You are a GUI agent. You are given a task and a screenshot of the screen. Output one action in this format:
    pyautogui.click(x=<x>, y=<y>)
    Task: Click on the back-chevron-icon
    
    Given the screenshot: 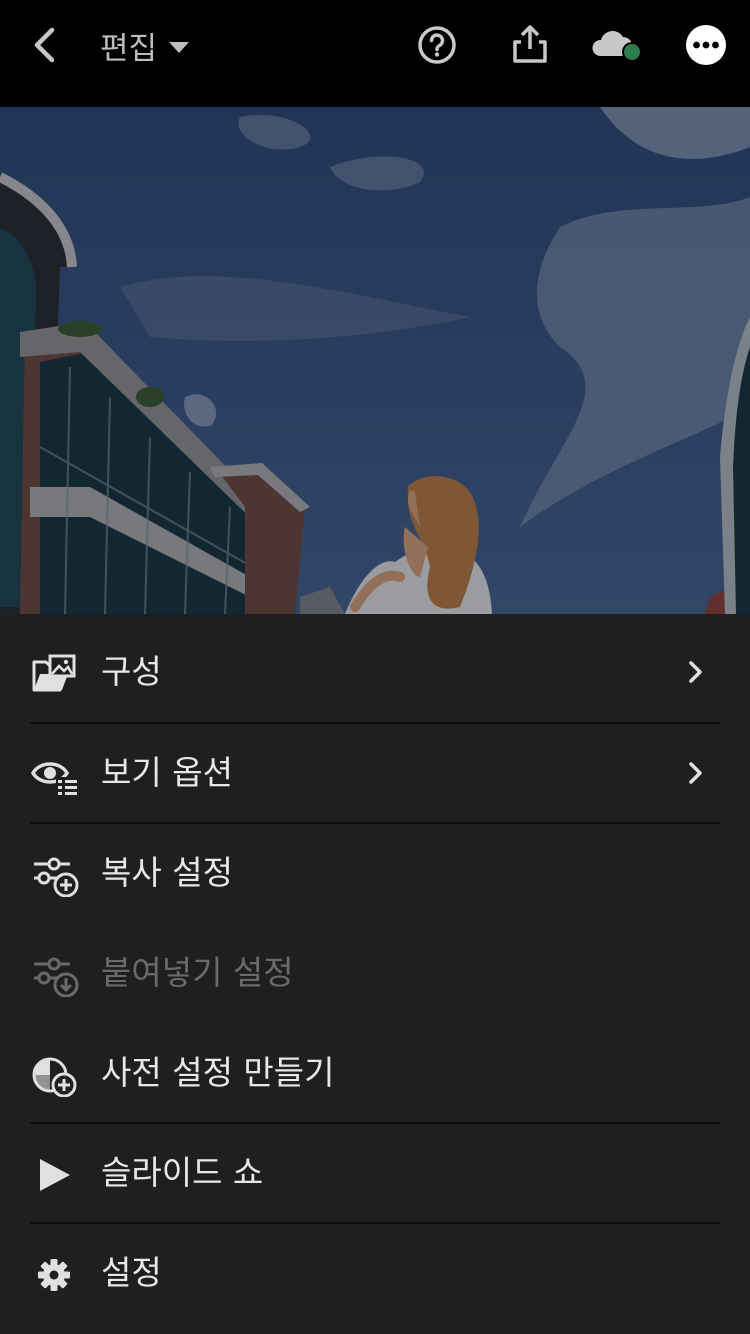 What is the action you would take?
    pyautogui.click(x=45, y=45)
    